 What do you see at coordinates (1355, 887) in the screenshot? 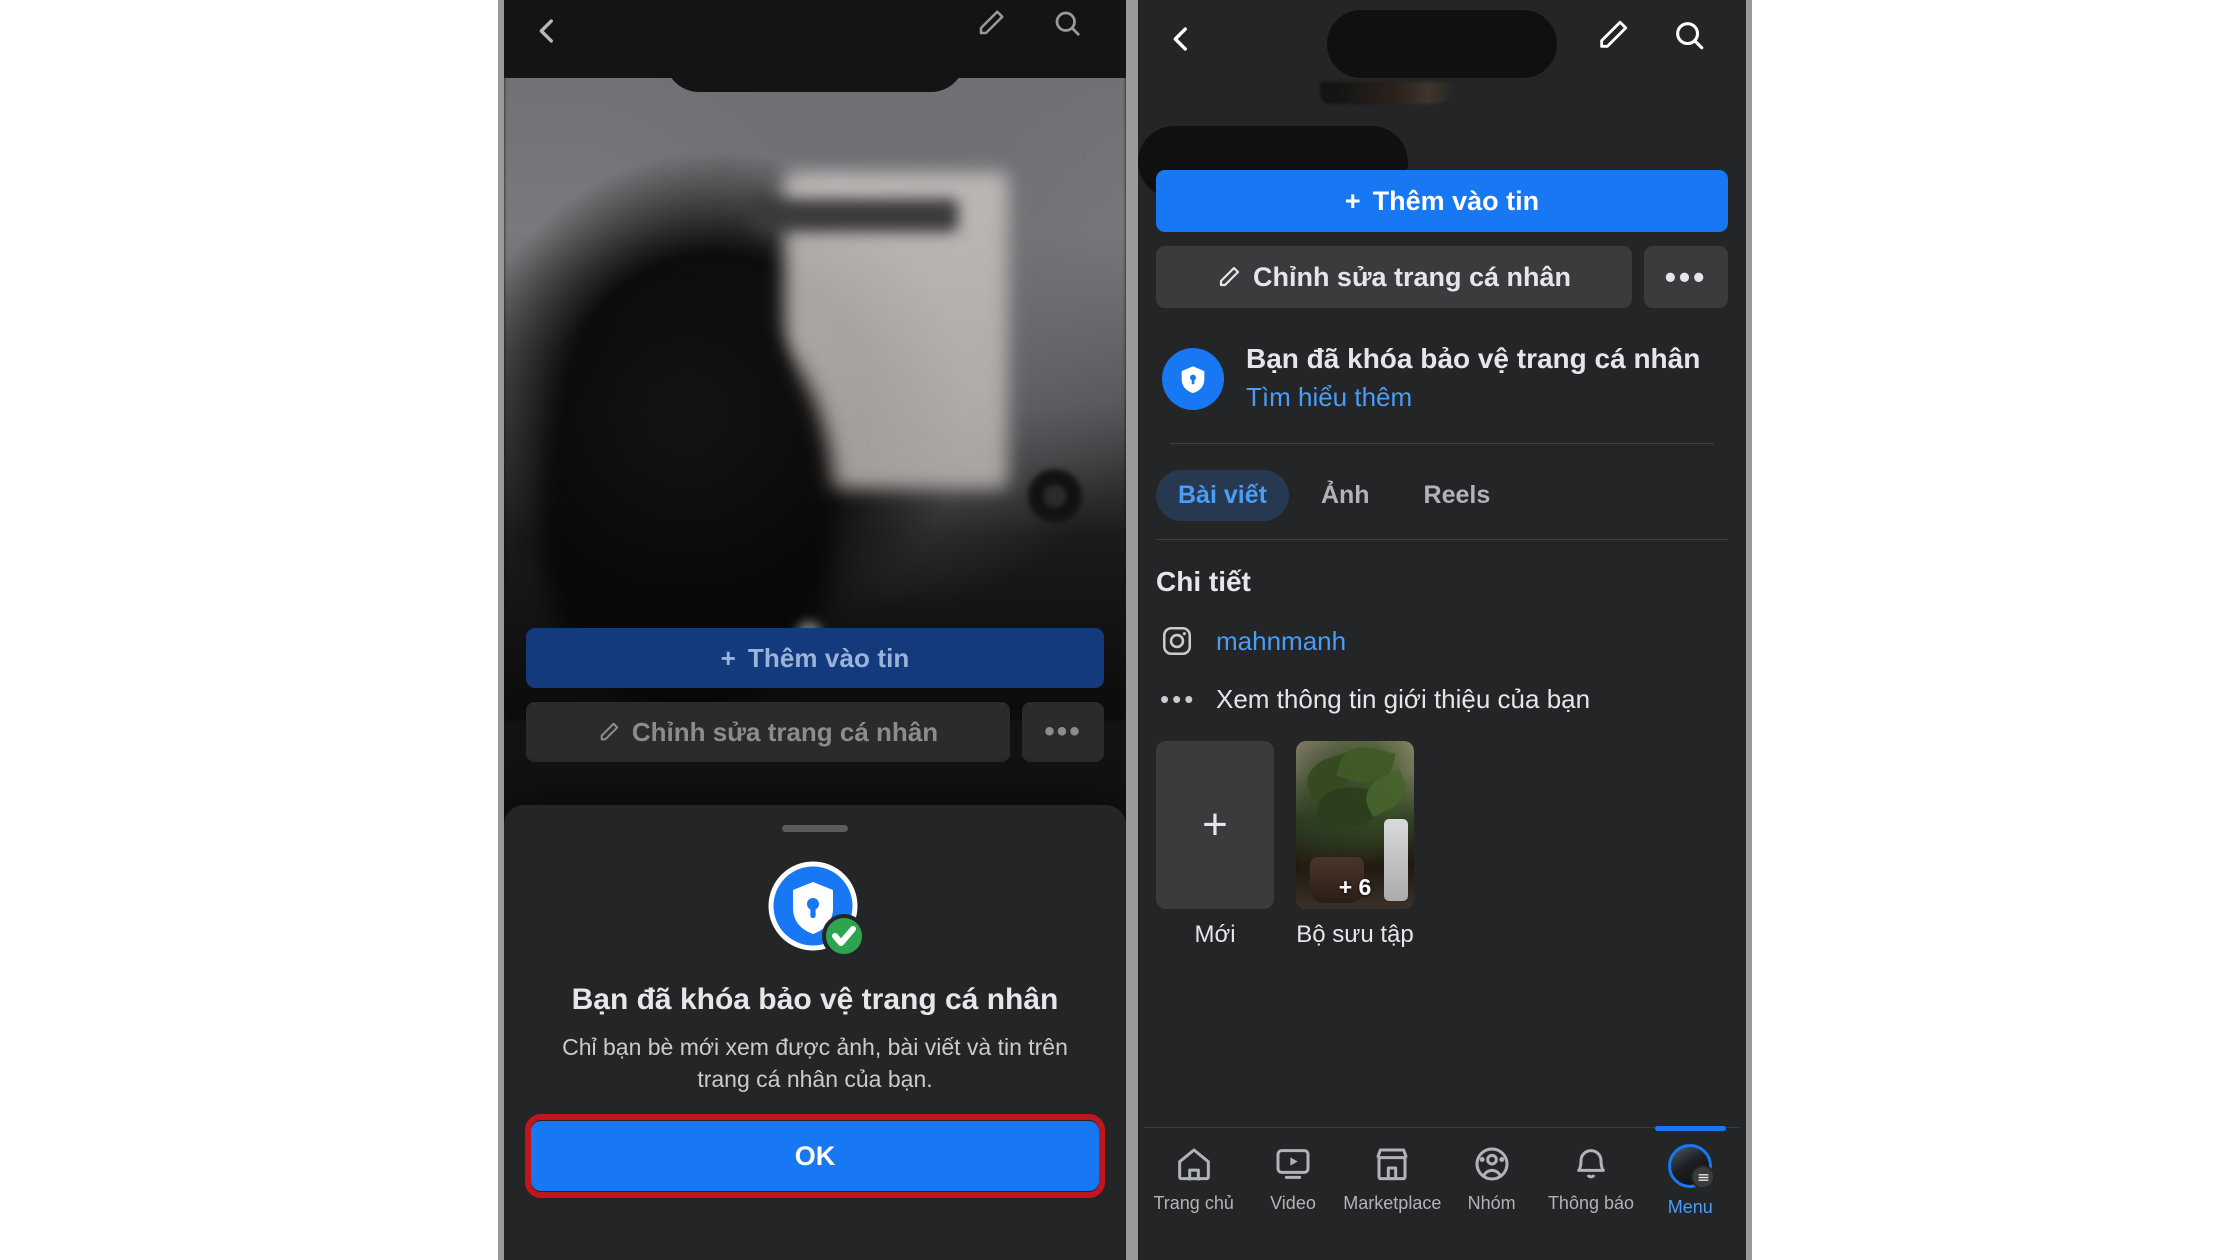
I see `tile-count-overlay: + 6` at bounding box center [1355, 887].